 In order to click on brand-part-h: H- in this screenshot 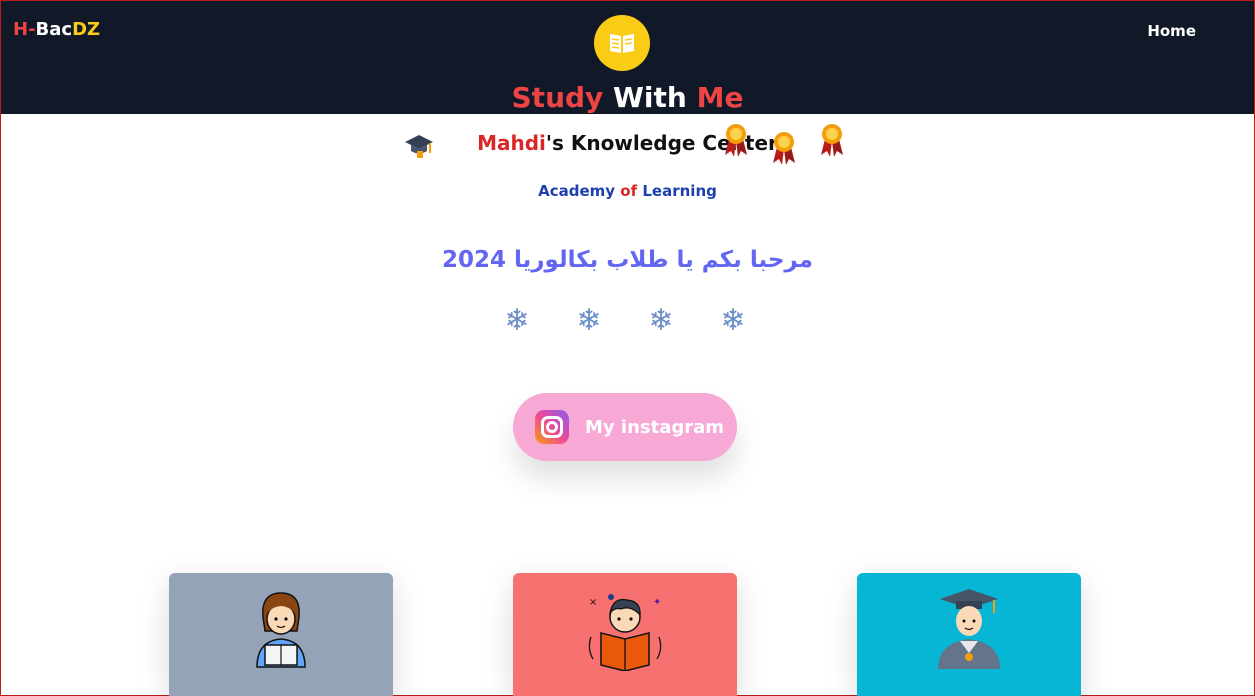, I will do `click(24, 29)`.